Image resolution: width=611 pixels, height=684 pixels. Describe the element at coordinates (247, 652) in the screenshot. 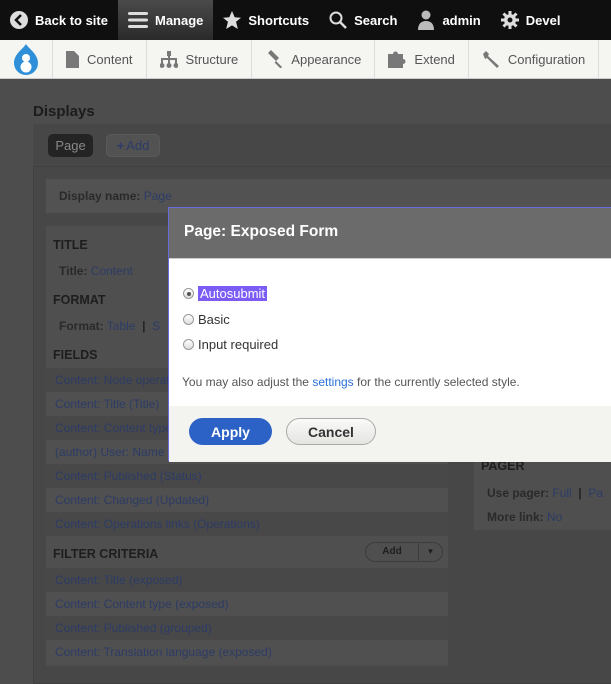

I see `filter-row: Content: Translation language (exposed)` at that location.